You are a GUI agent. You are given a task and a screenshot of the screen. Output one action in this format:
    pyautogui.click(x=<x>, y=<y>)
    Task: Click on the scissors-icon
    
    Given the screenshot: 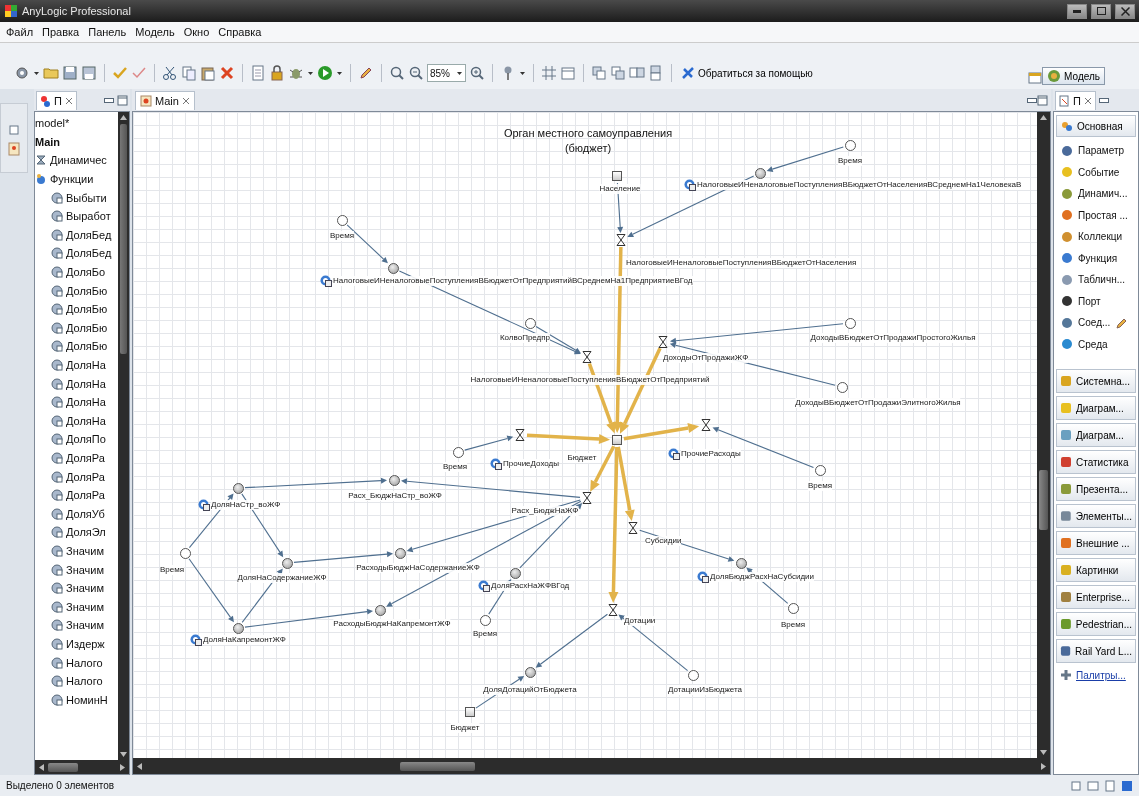 What is the action you would take?
    pyautogui.click(x=170, y=73)
    